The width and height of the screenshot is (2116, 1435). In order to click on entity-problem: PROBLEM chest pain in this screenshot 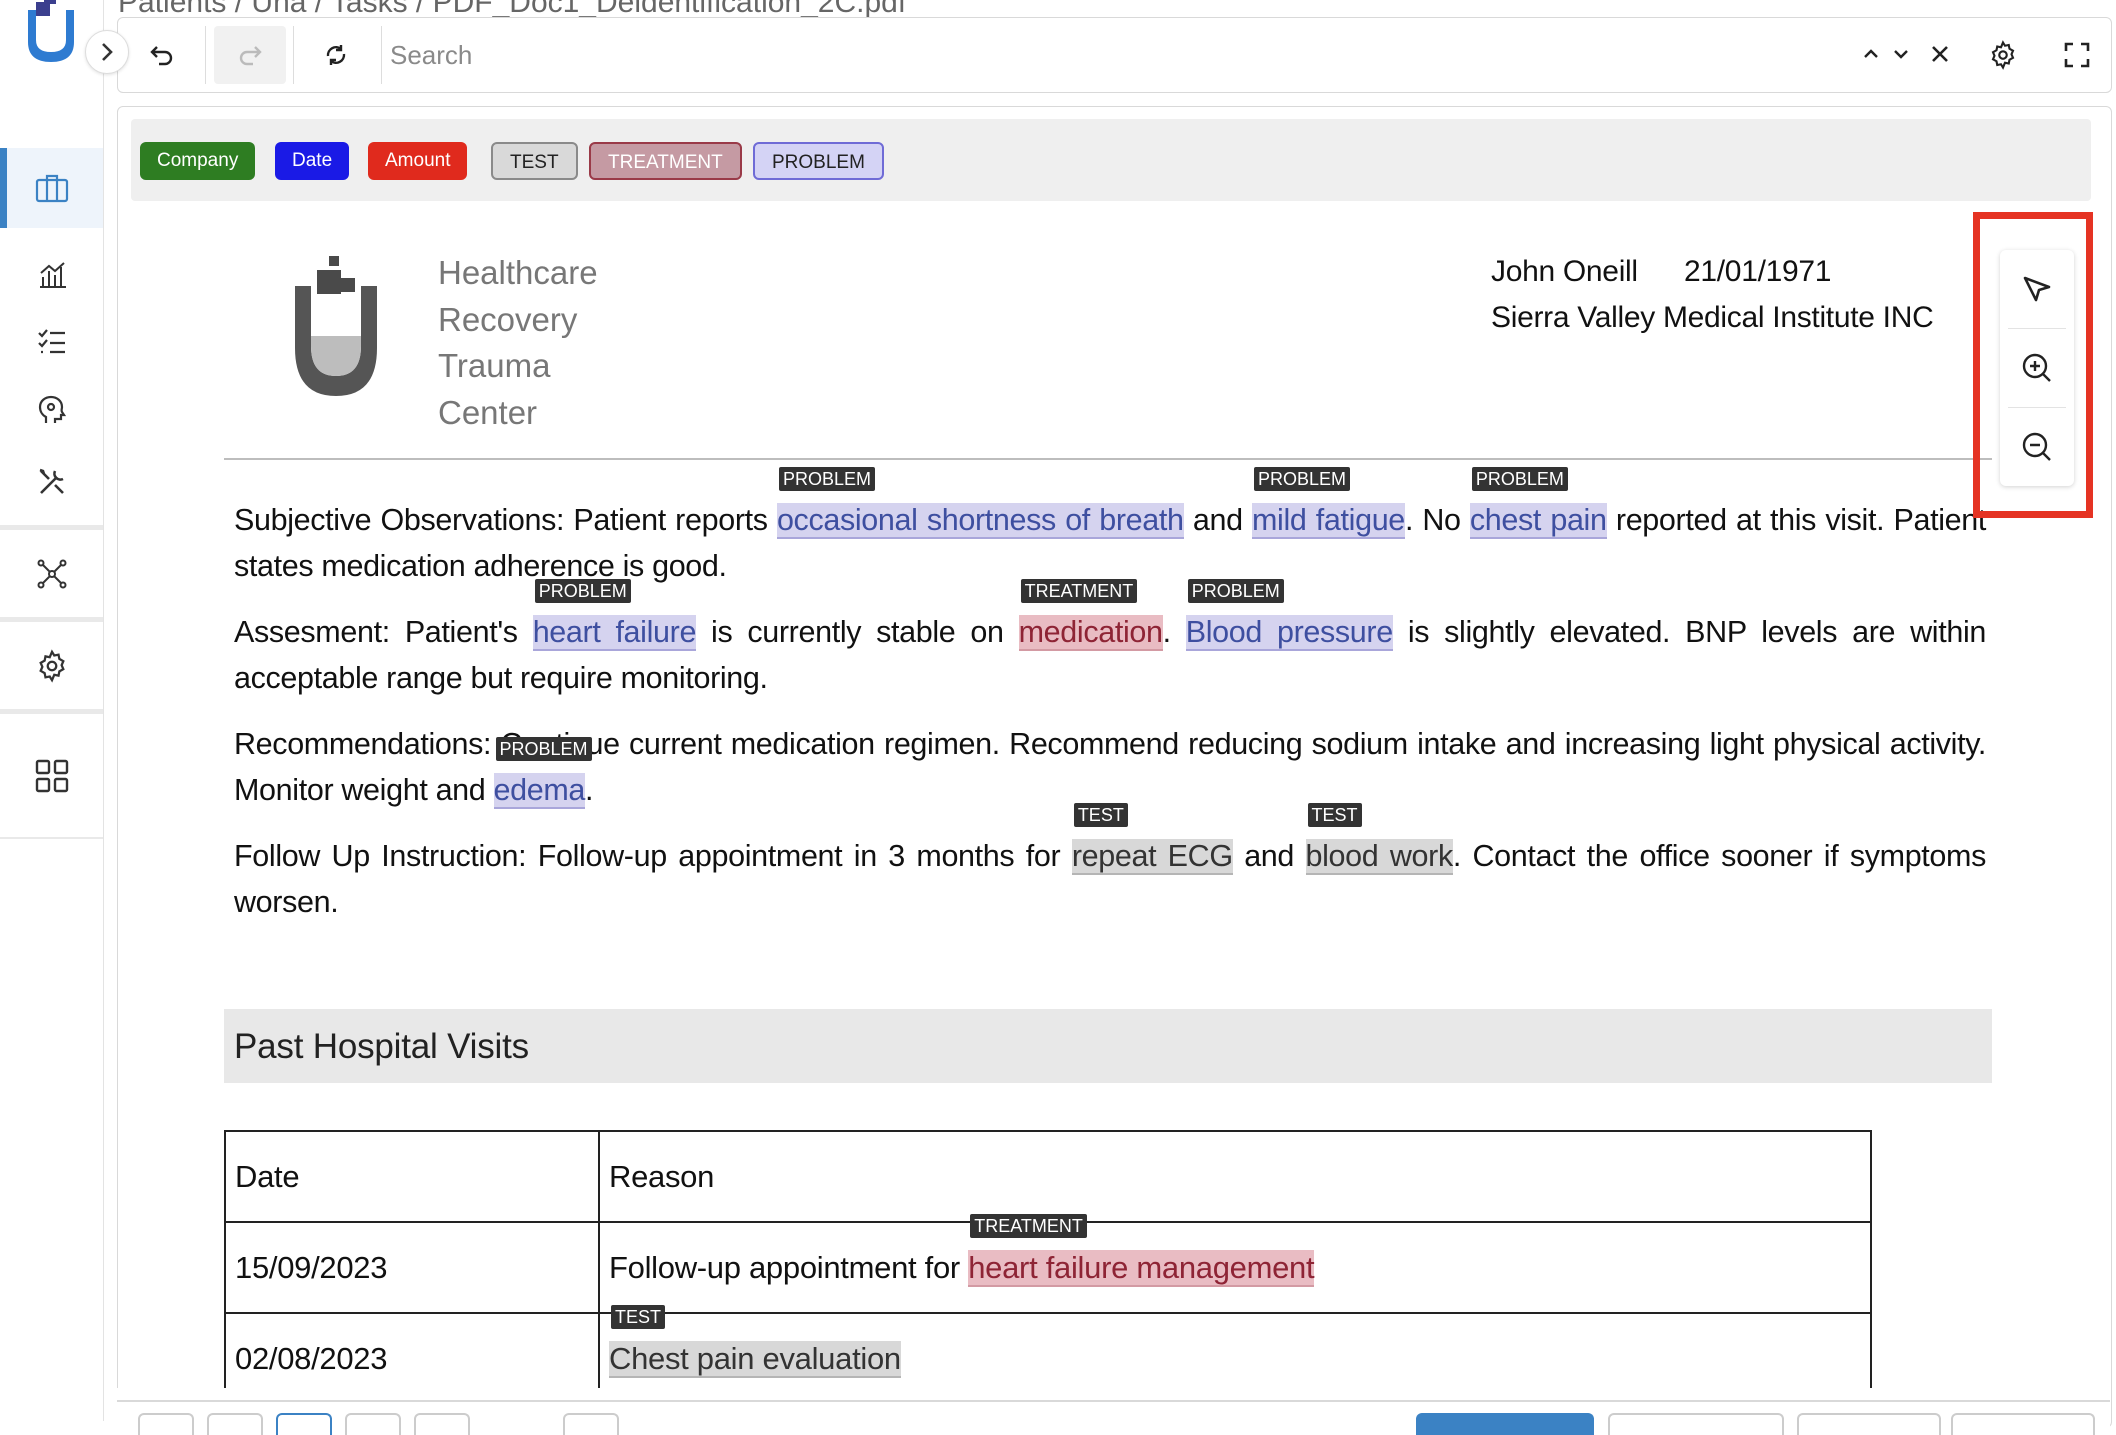, I will do `click(1538, 503)`.